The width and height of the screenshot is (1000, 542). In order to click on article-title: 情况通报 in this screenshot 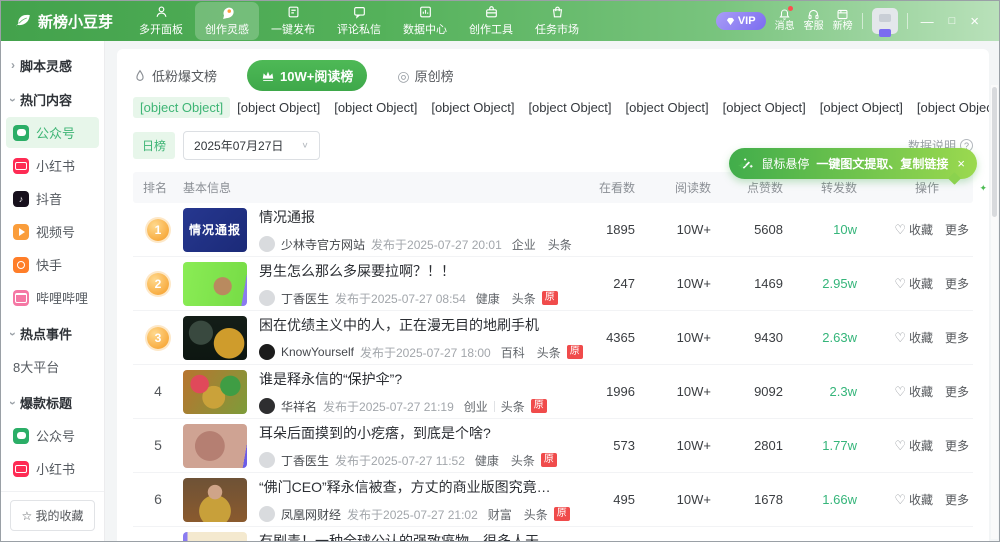, I will do `click(407, 217)`.